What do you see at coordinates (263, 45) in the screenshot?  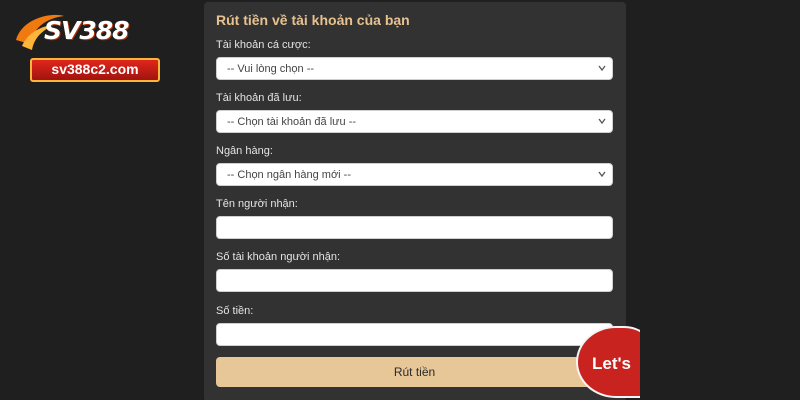 I see `betting-account-label: Tài khoản cá cược:` at bounding box center [263, 45].